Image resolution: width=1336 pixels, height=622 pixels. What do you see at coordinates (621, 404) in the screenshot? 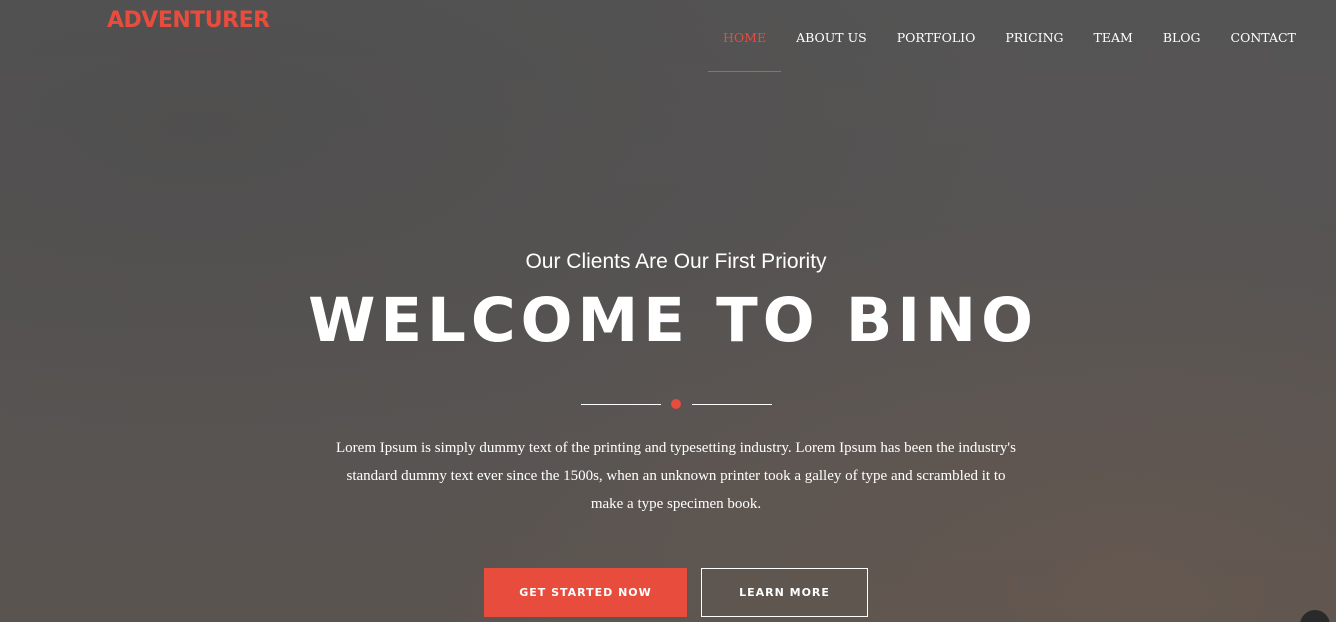
I see `divider-line-left` at bounding box center [621, 404].